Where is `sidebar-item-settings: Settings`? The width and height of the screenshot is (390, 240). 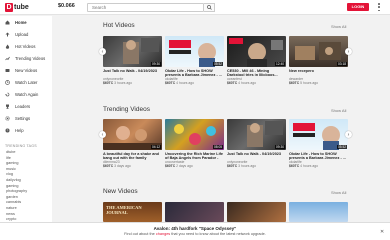 sidebar-item-settings: Settings is located at coordinates (26, 118).